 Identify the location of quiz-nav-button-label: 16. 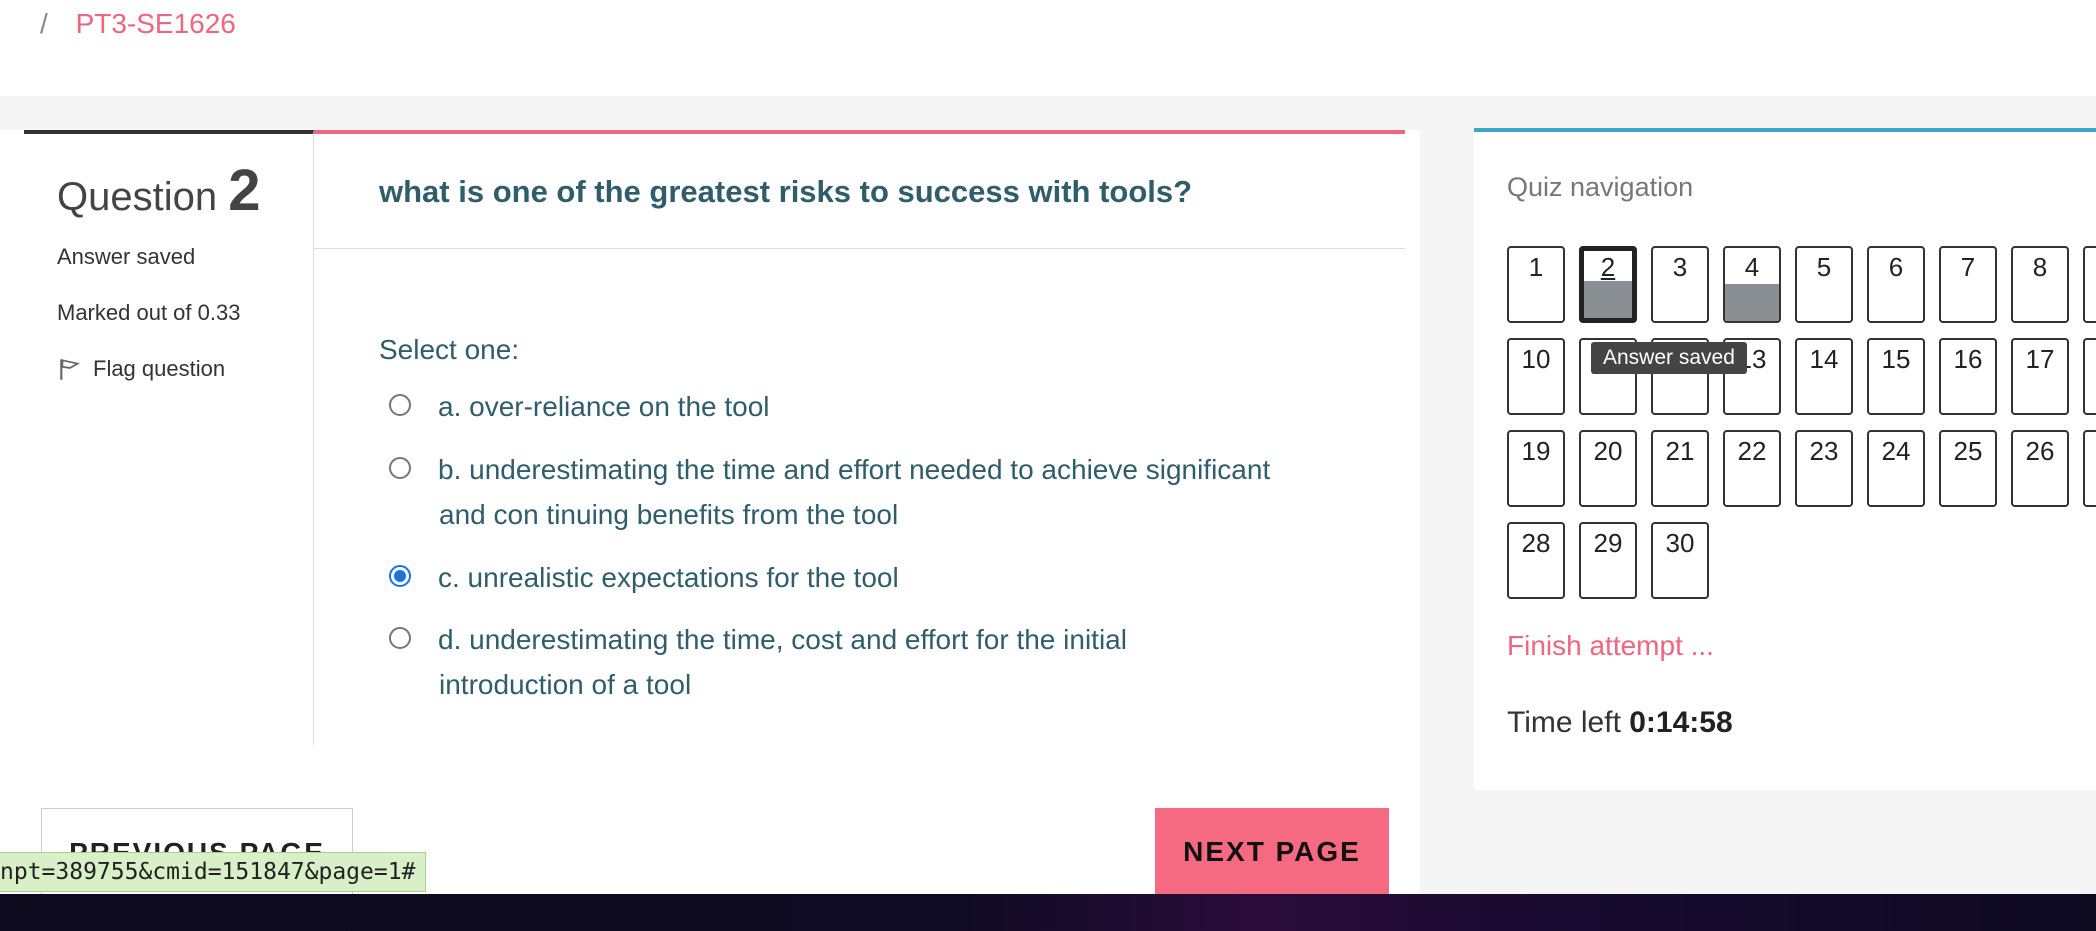
(1968, 359).